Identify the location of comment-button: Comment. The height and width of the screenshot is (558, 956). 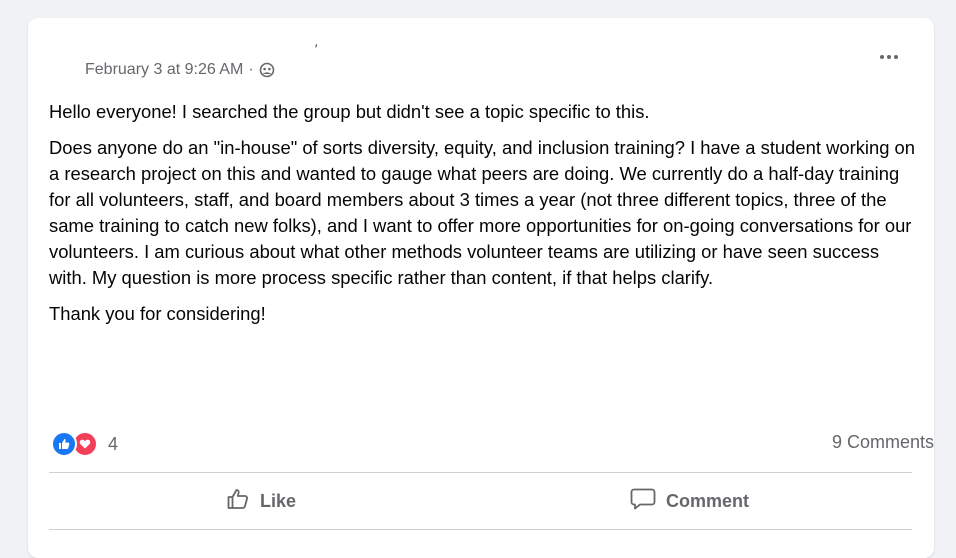
(689, 501).